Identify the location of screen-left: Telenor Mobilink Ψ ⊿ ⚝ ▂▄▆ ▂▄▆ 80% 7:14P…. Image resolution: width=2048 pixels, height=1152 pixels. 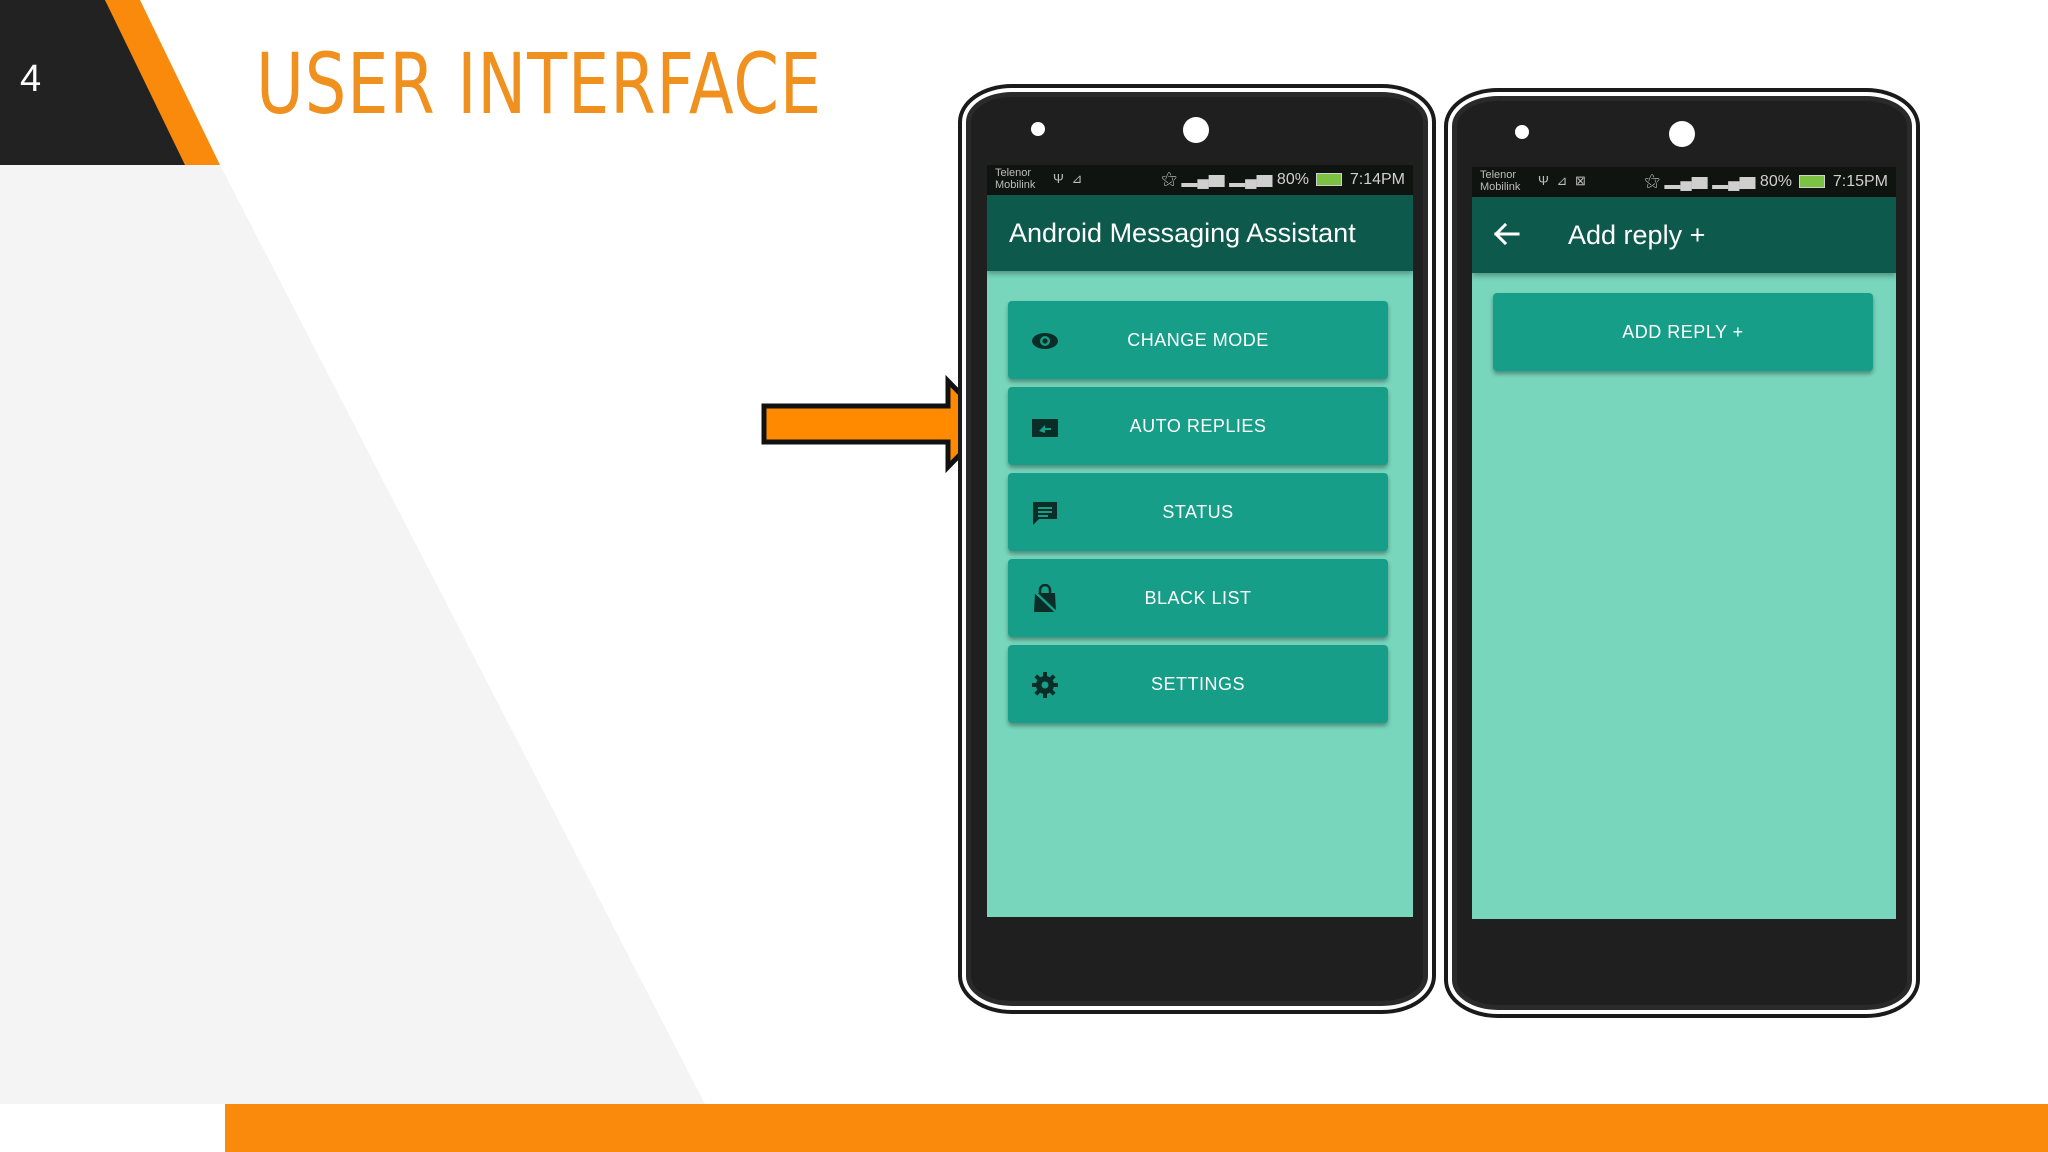
(1200, 541).